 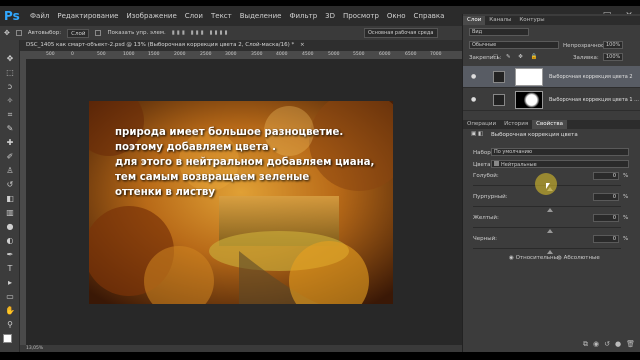 What do you see at coordinates (334, 54) in the screenshot?
I see `ruler-tick-label: 5000` at bounding box center [334, 54].